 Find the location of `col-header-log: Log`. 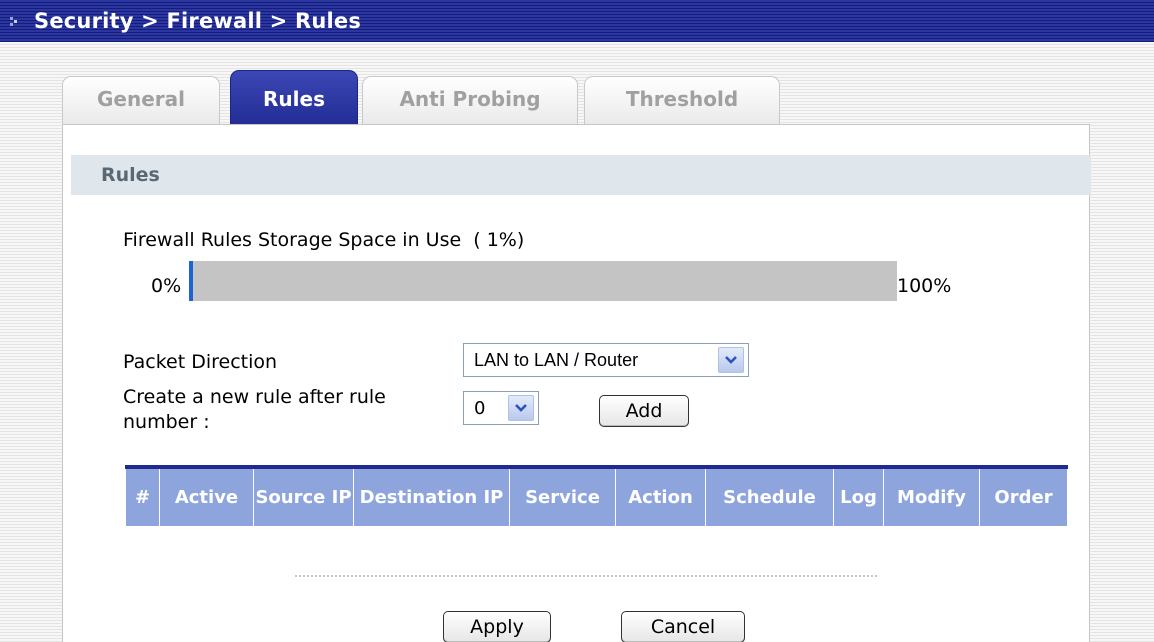

col-header-log: Log is located at coordinates (858, 496).